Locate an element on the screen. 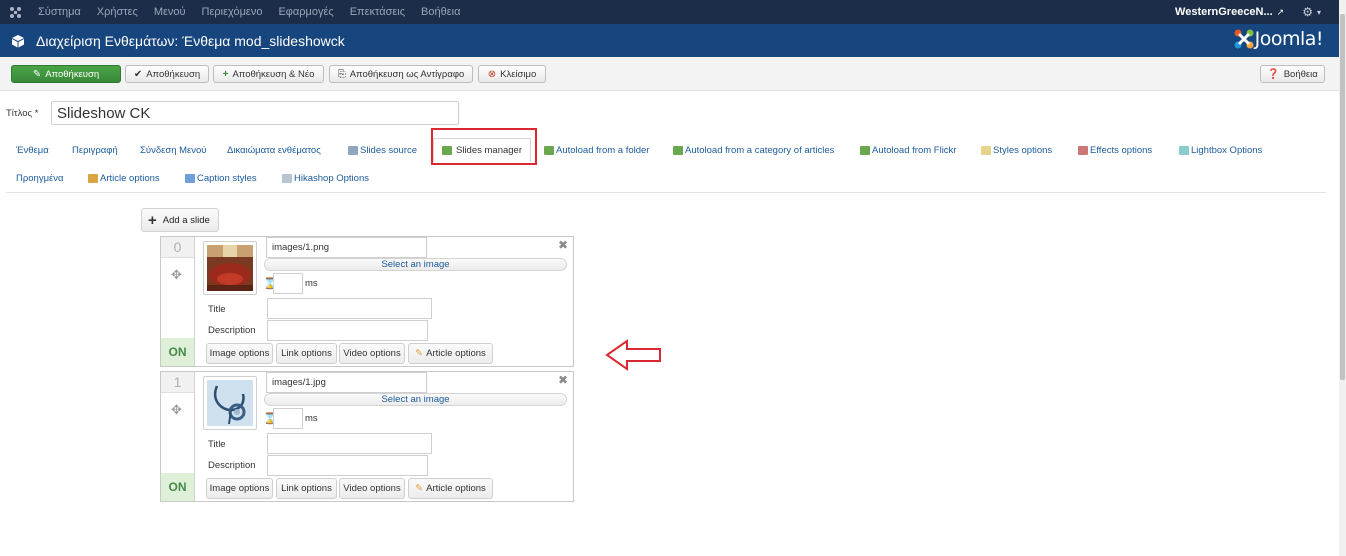 Image resolution: width=1346 pixels, height=556 pixels. tab-hikashop-options: Hikashop Options is located at coordinates (325, 178).